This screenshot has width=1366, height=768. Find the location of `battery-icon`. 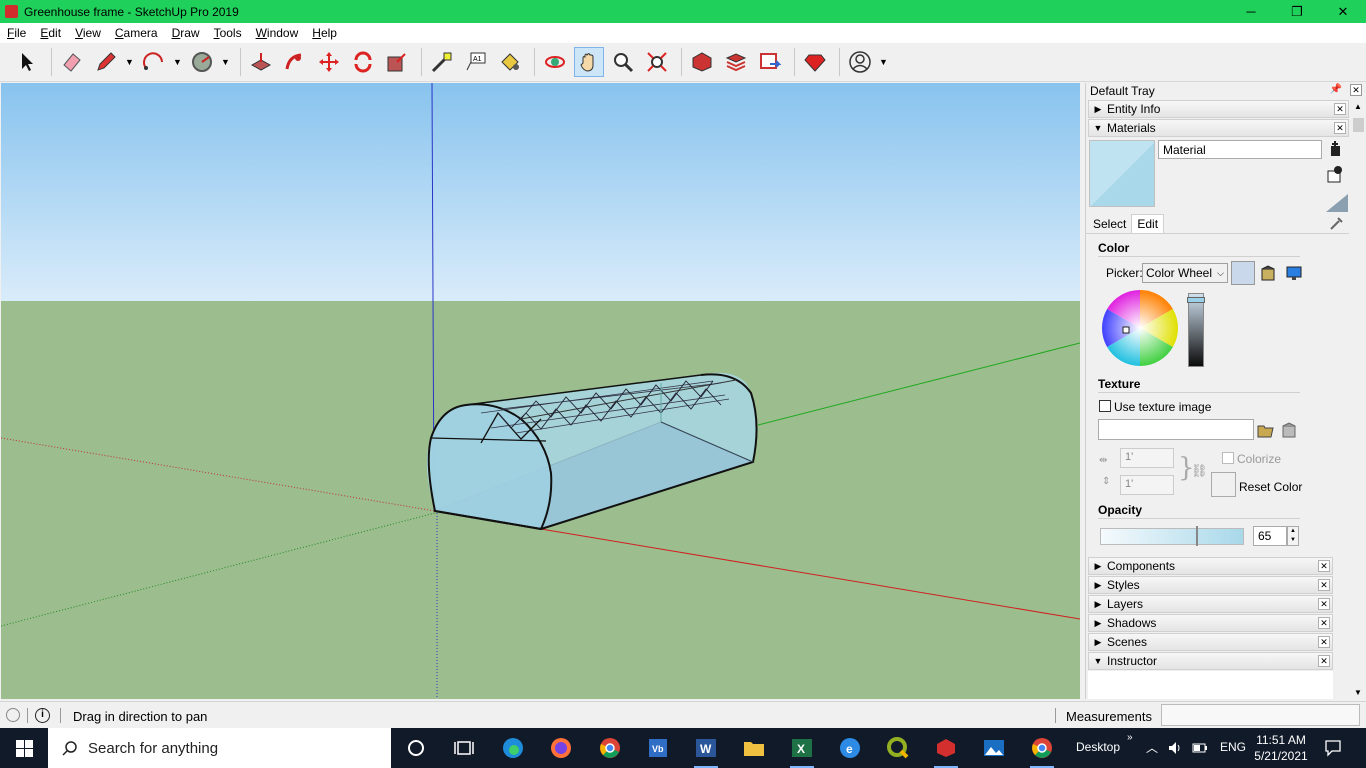

battery-icon is located at coordinates (1200, 748).